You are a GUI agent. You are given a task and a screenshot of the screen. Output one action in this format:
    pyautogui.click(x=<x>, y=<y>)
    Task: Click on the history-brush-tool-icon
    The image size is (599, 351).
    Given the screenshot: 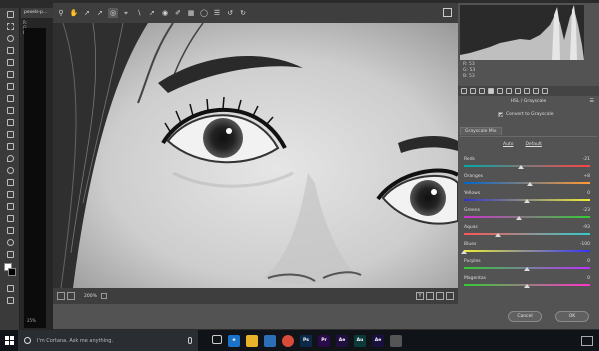 What is the action you would take?
    pyautogui.click(x=10, y=122)
    